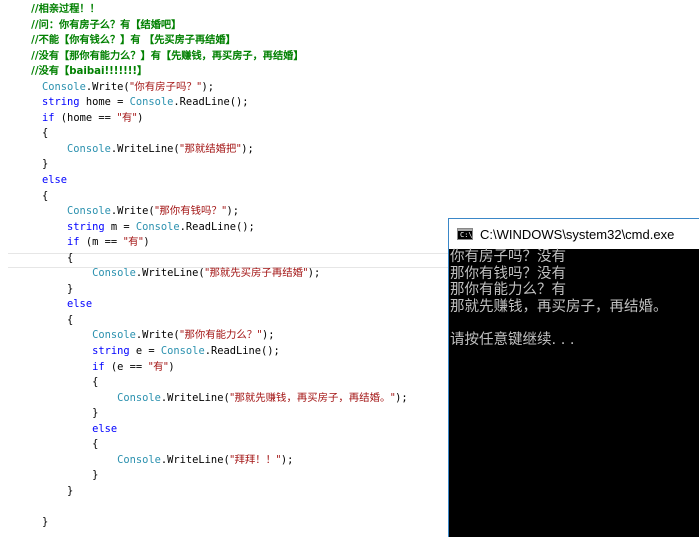 This screenshot has width=699, height=537. I want to click on code-line: //不能【你有钱么？】有 【先买房子再结婚】, so click(212, 41).